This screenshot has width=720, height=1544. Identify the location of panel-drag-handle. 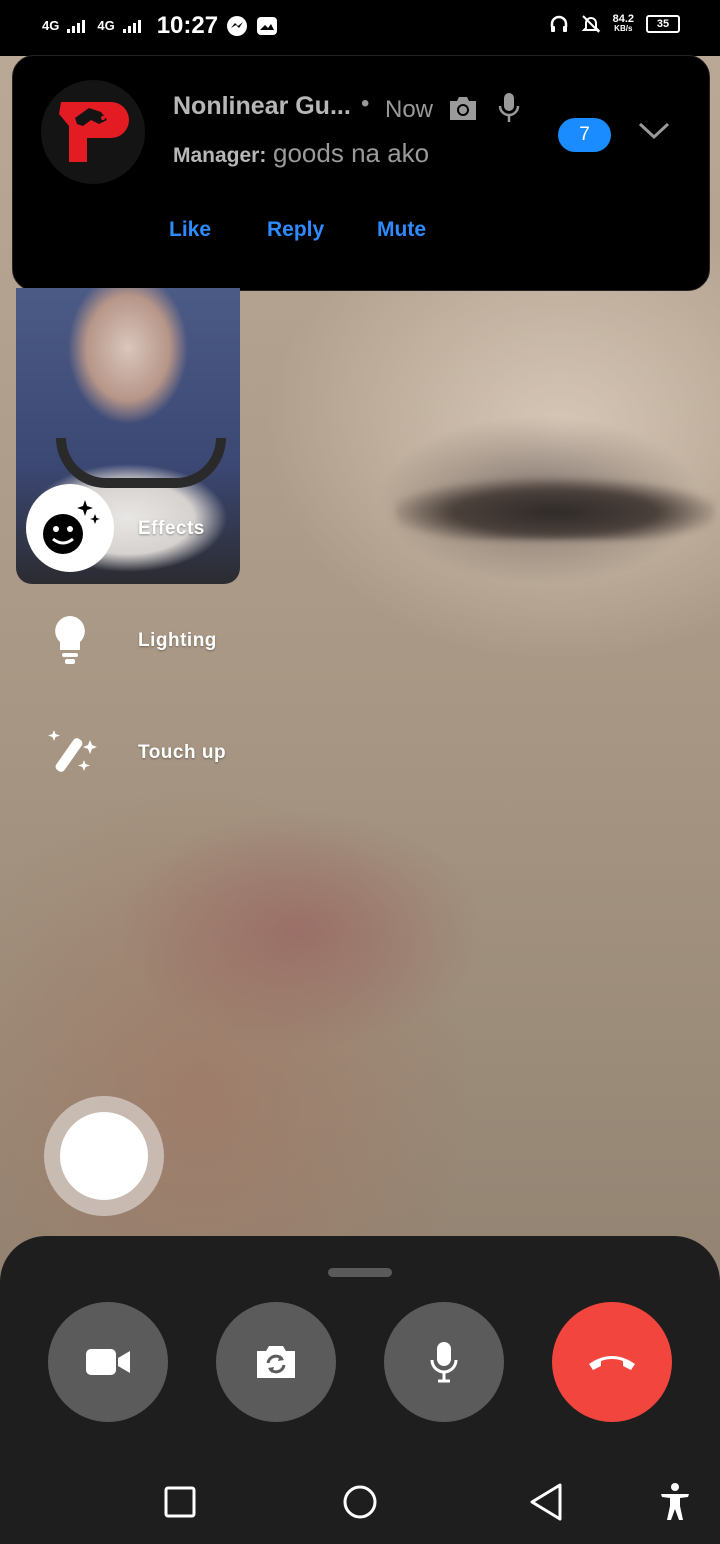
(360, 1272).